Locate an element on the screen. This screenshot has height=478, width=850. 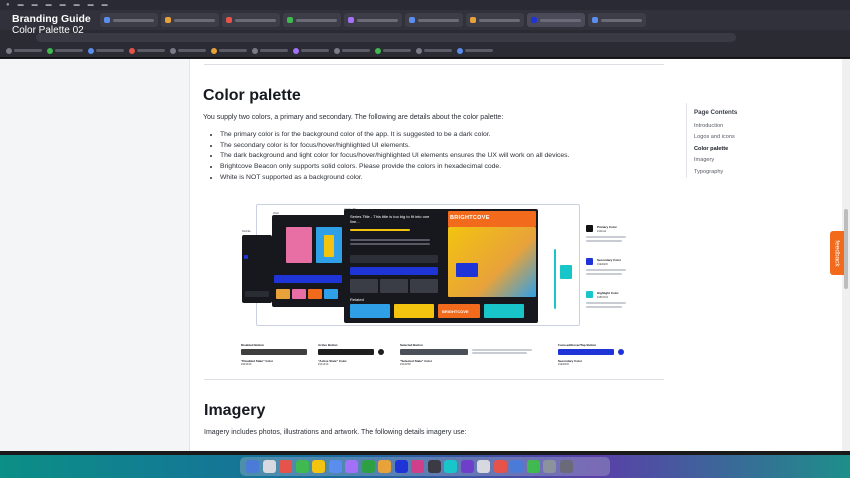
video-overlay-title: Branding Guide Color Palette 02 is located at coordinates (51, 25).